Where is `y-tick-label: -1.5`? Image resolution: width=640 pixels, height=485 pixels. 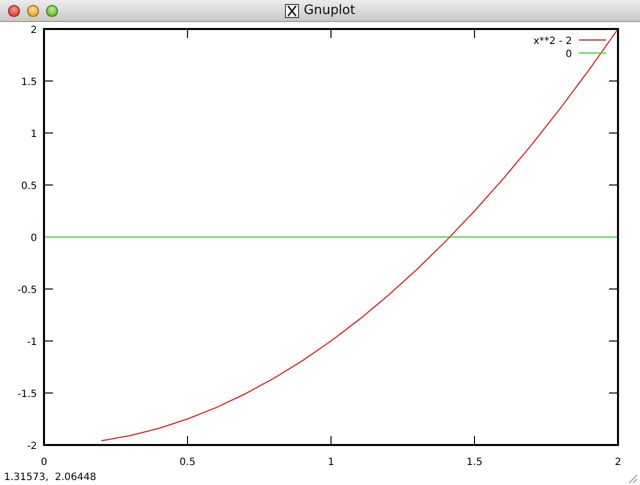
y-tick-label: -1.5 is located at coordinates (27, 394).